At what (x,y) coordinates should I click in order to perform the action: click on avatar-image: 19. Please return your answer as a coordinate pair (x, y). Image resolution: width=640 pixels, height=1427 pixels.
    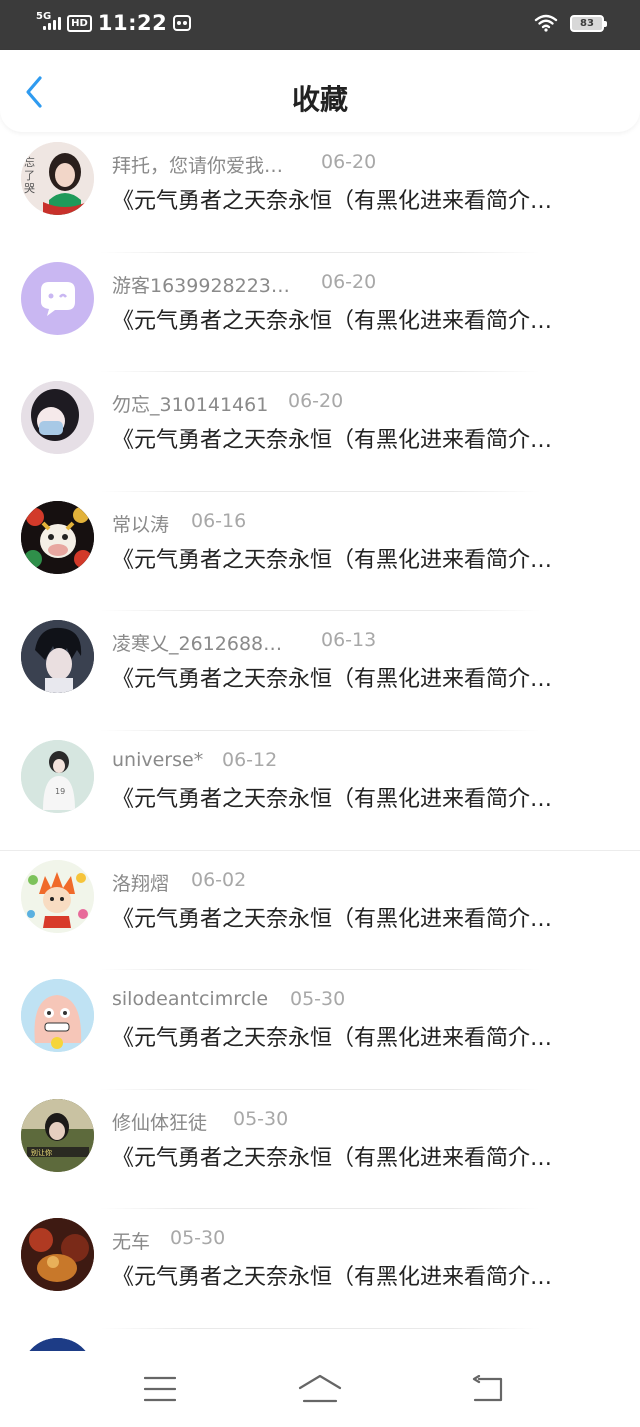
    Looking at the image, I should click on (57, 776).